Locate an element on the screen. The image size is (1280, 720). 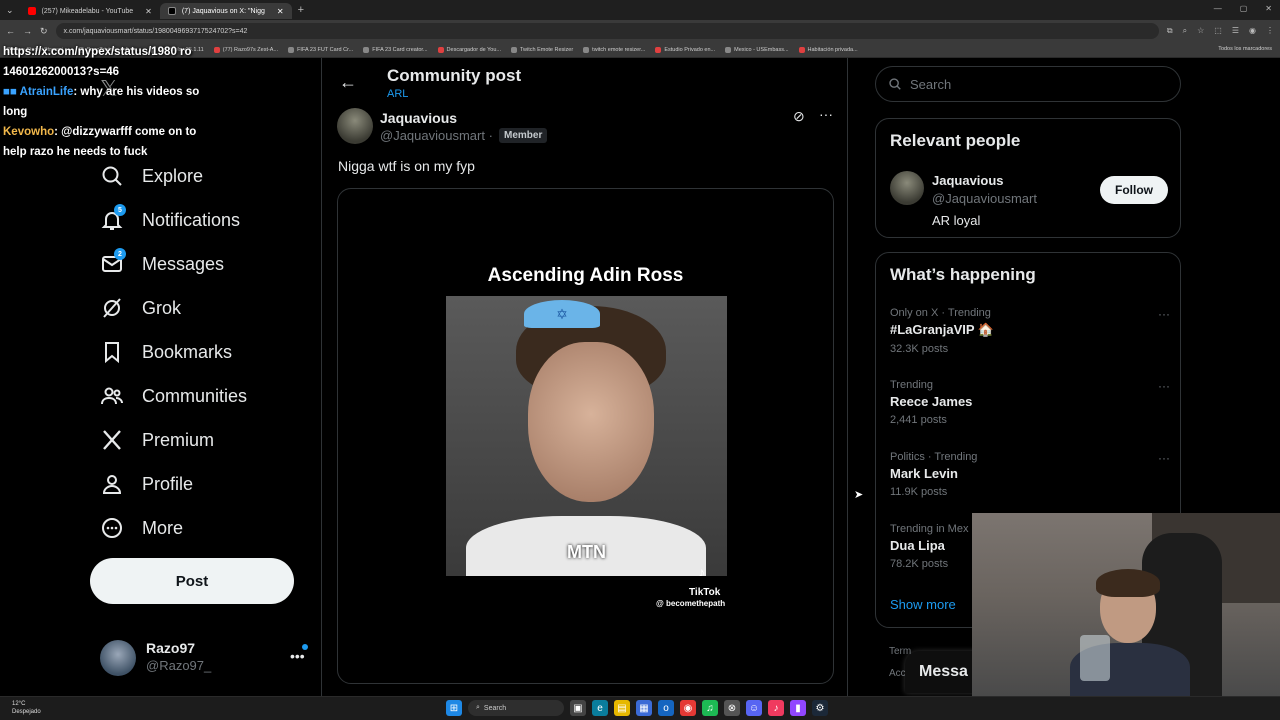
sidebar-icon: ☰ is located at coordinates (1235, 31).